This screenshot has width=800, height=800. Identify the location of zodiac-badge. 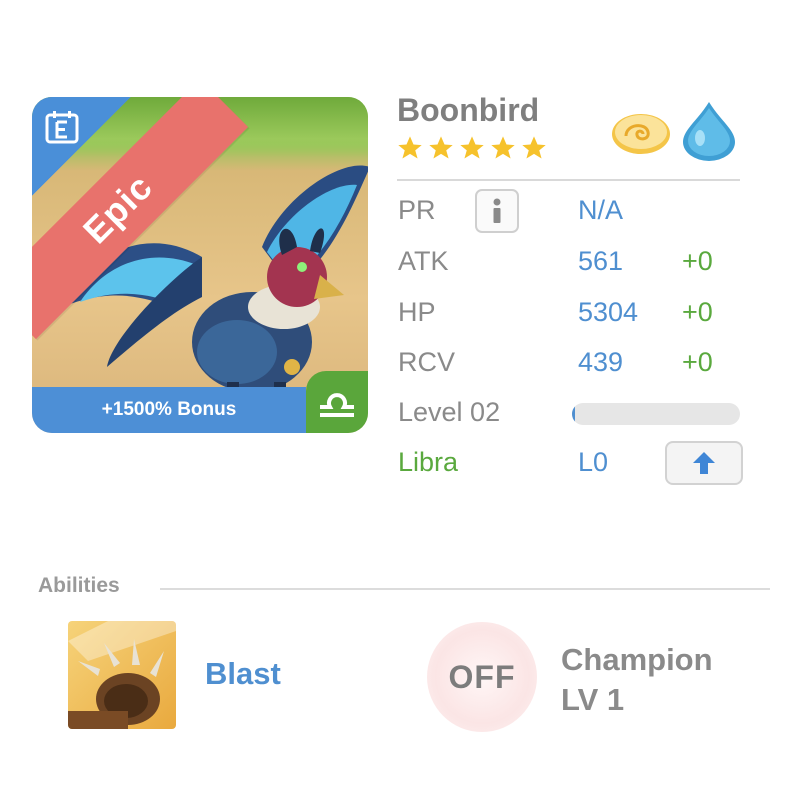
(337, 402).